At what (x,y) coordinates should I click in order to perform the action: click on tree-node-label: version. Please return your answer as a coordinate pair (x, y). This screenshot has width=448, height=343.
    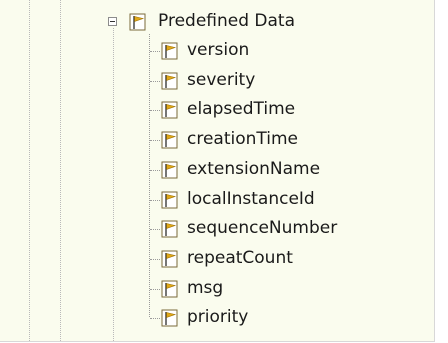
    Looking at the image, I should click on (218, 50).